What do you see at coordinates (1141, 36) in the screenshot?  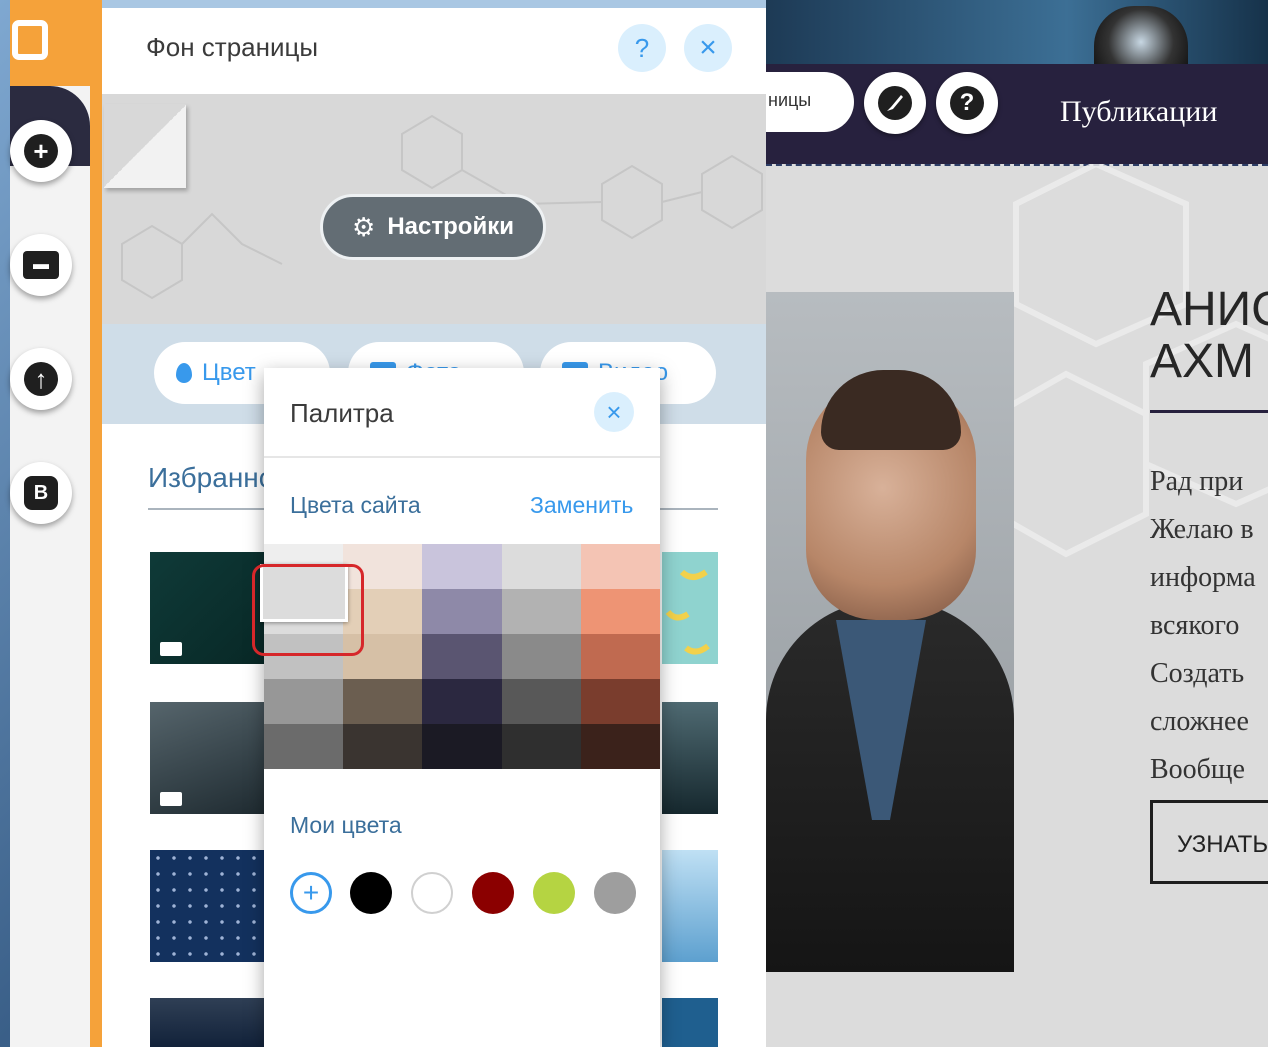 I see `hero-robot-image` at bounding box center [1141, 36].